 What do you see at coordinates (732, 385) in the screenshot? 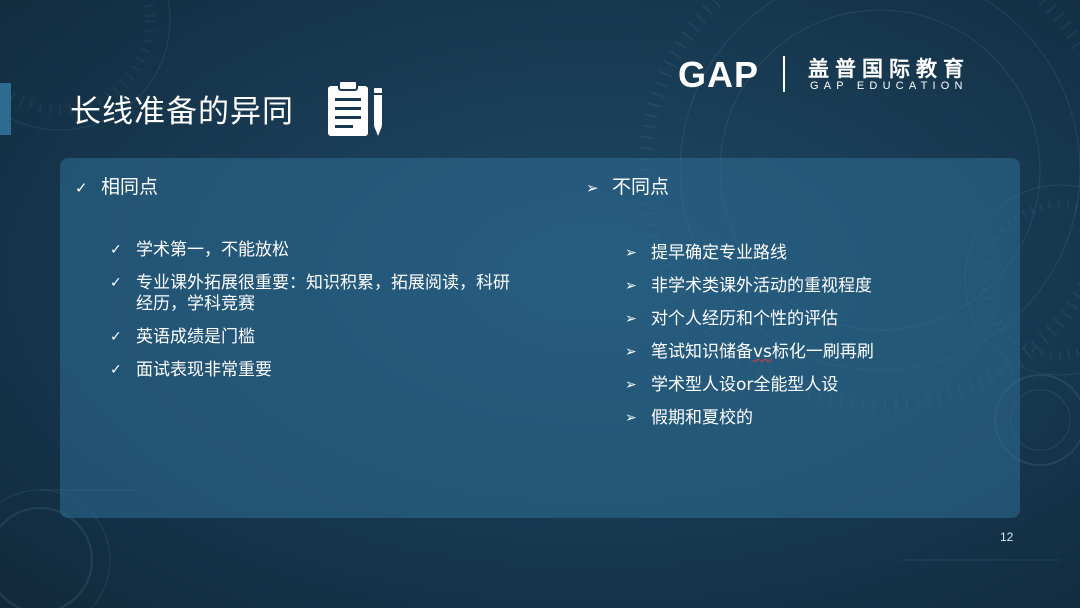
I see `list-item: ➢ 学术型人设or全能型人设` at bounding box center [732, 385].